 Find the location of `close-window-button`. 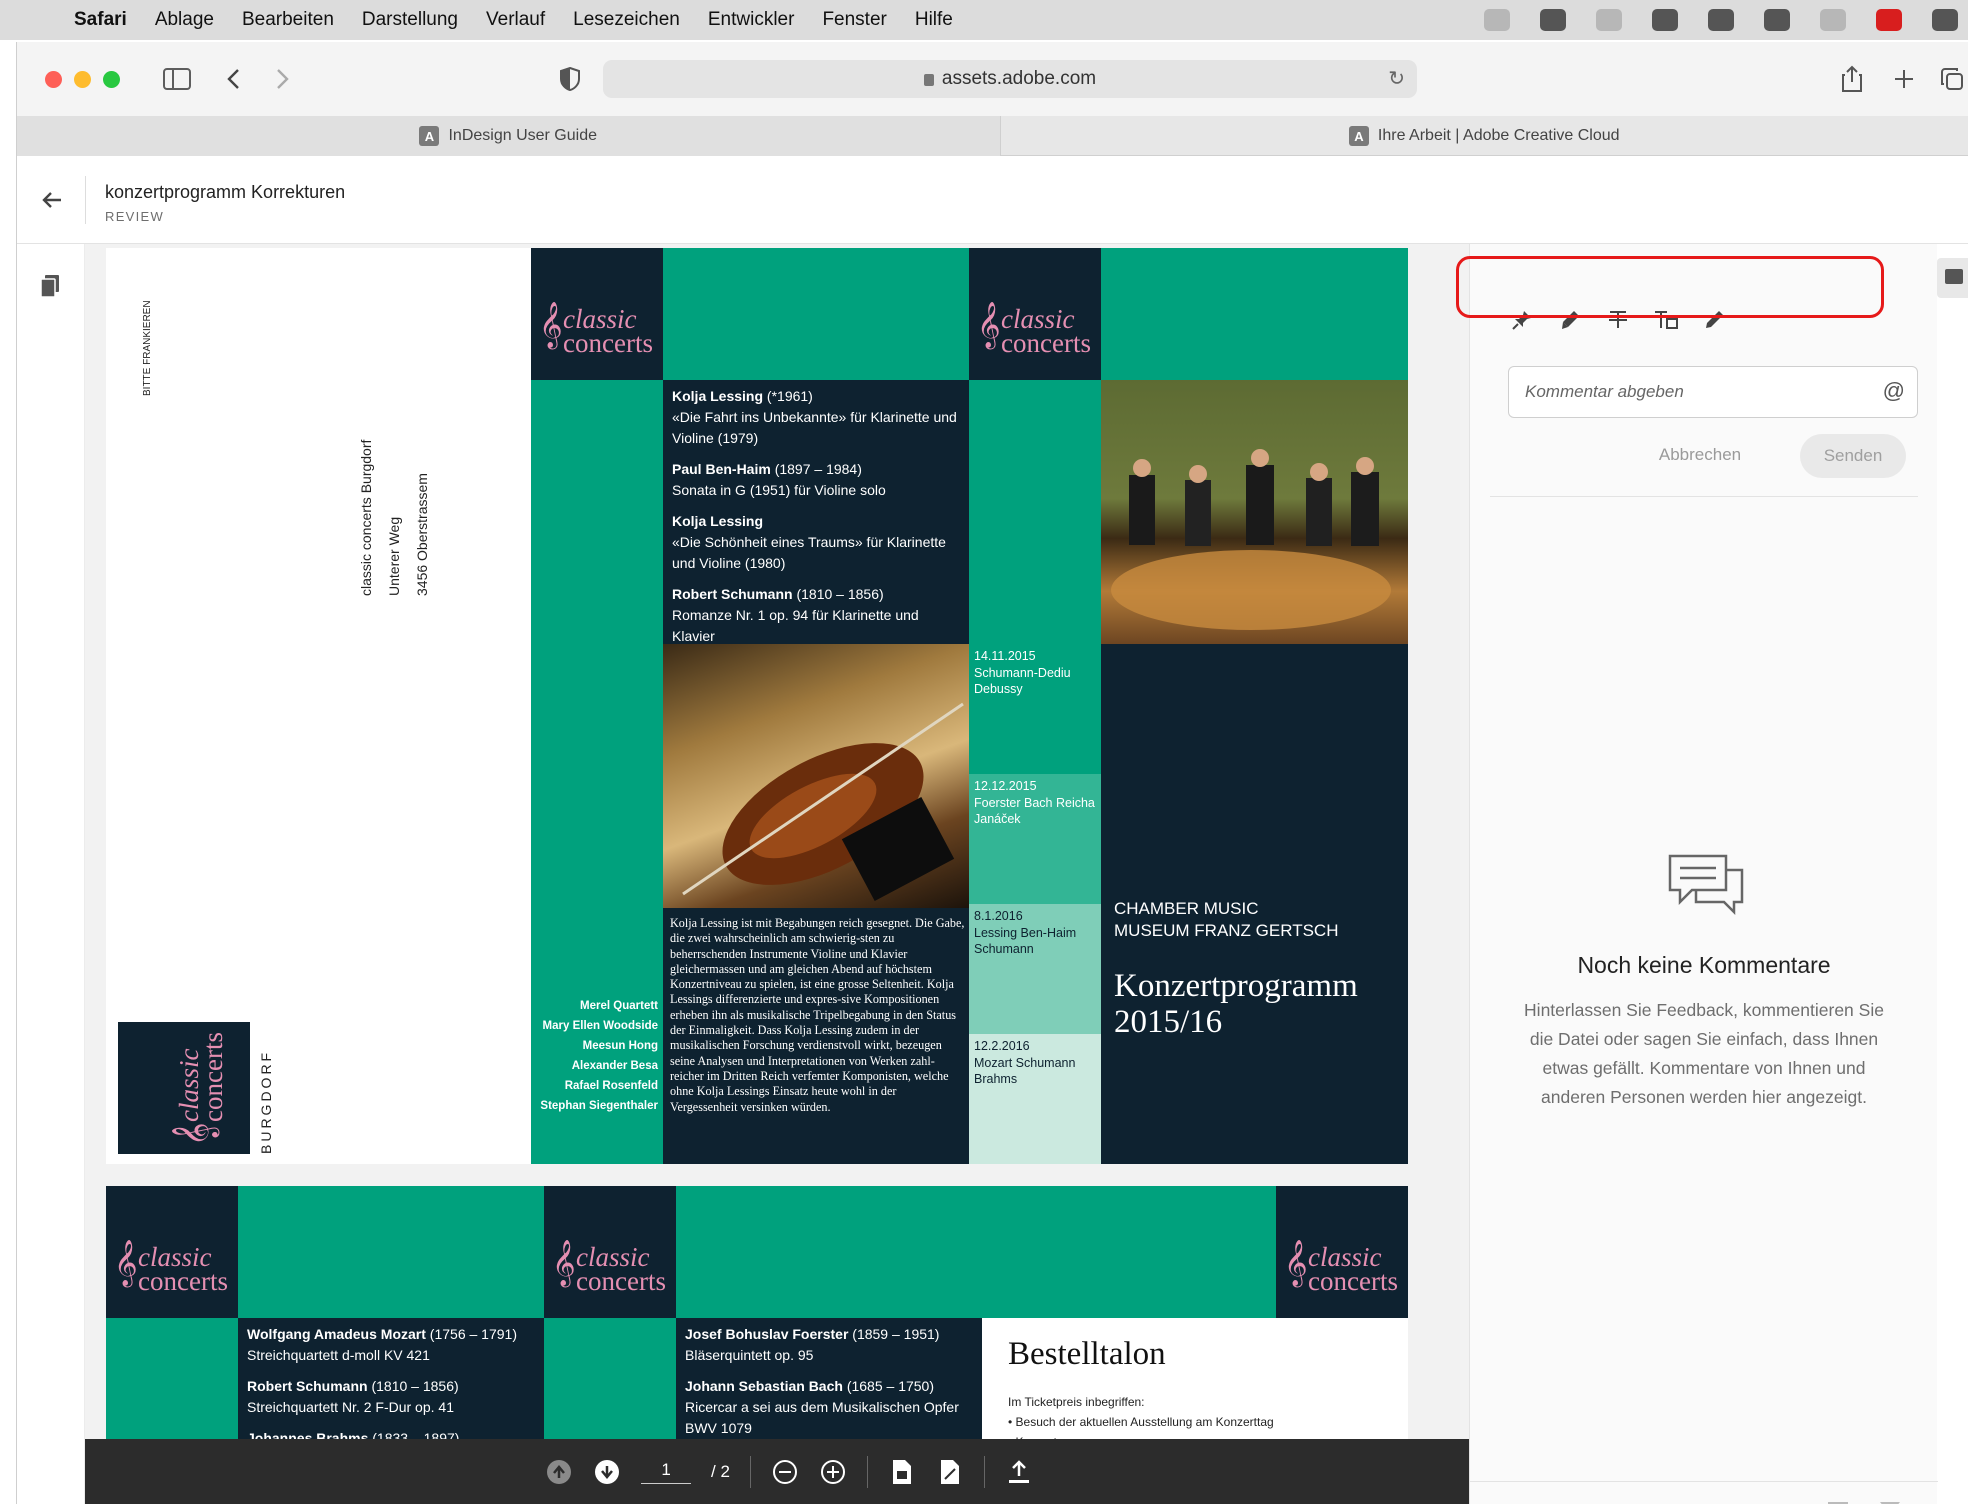

close-window-button is located at coordinates (53, 79).